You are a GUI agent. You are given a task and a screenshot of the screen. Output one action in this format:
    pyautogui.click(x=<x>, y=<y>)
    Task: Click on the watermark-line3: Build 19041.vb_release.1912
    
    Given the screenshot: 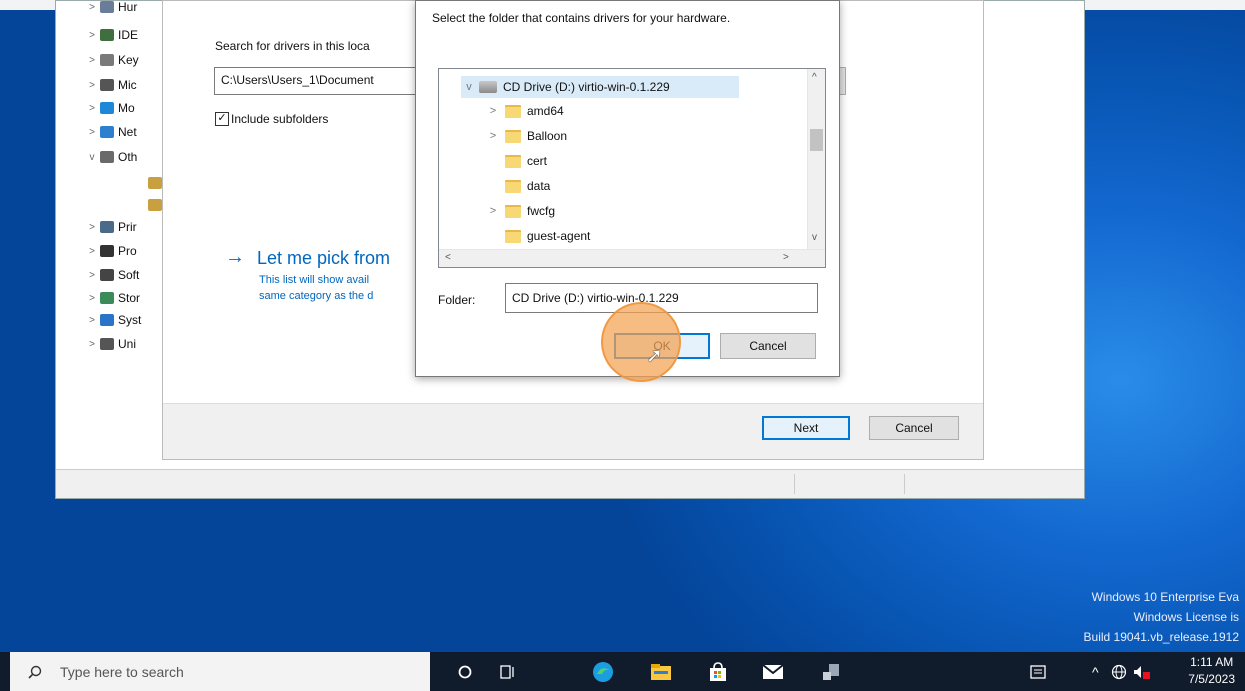 What is the action you would take?
    pyautogui.click(x=1161, y=637)
    